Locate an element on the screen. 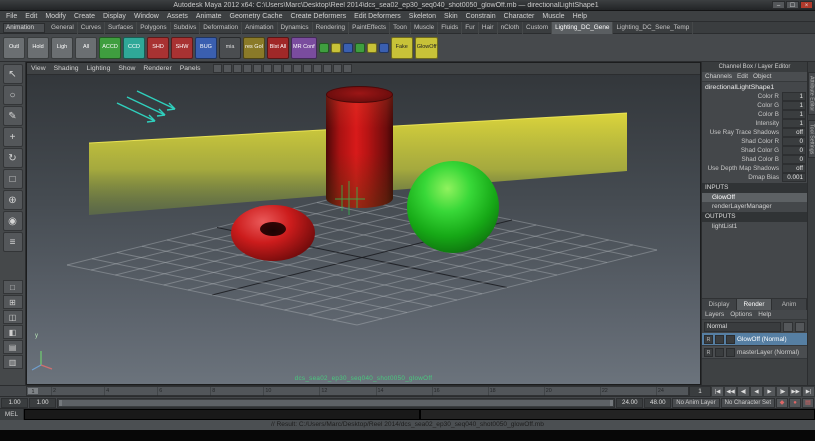 The image size is (815, 441). step-back-frame-button: ◀| is located at coordinates (743, 391).